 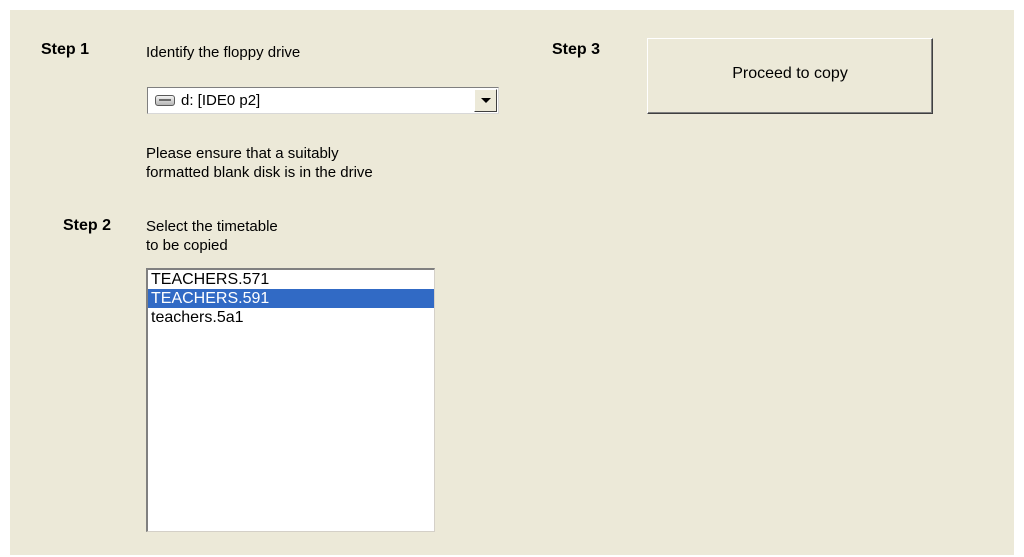 What do you see at coordinates (65, 49) in the screenshot?
I see `step1-label: Step 1` at bounding box center [65, 49].